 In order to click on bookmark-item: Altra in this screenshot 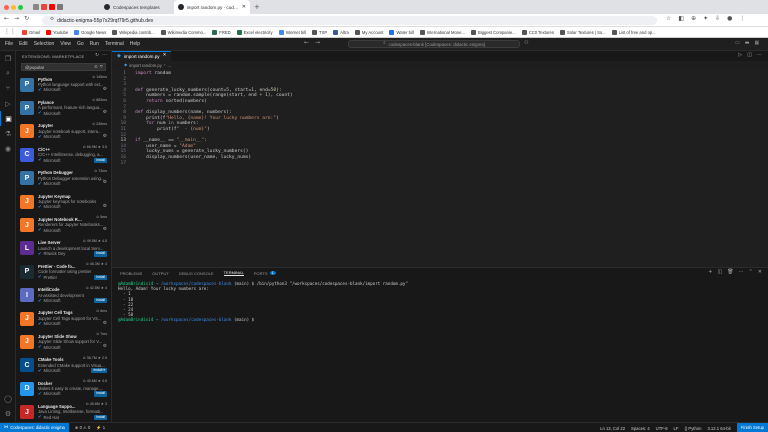, I will do `click(341, 32)`.